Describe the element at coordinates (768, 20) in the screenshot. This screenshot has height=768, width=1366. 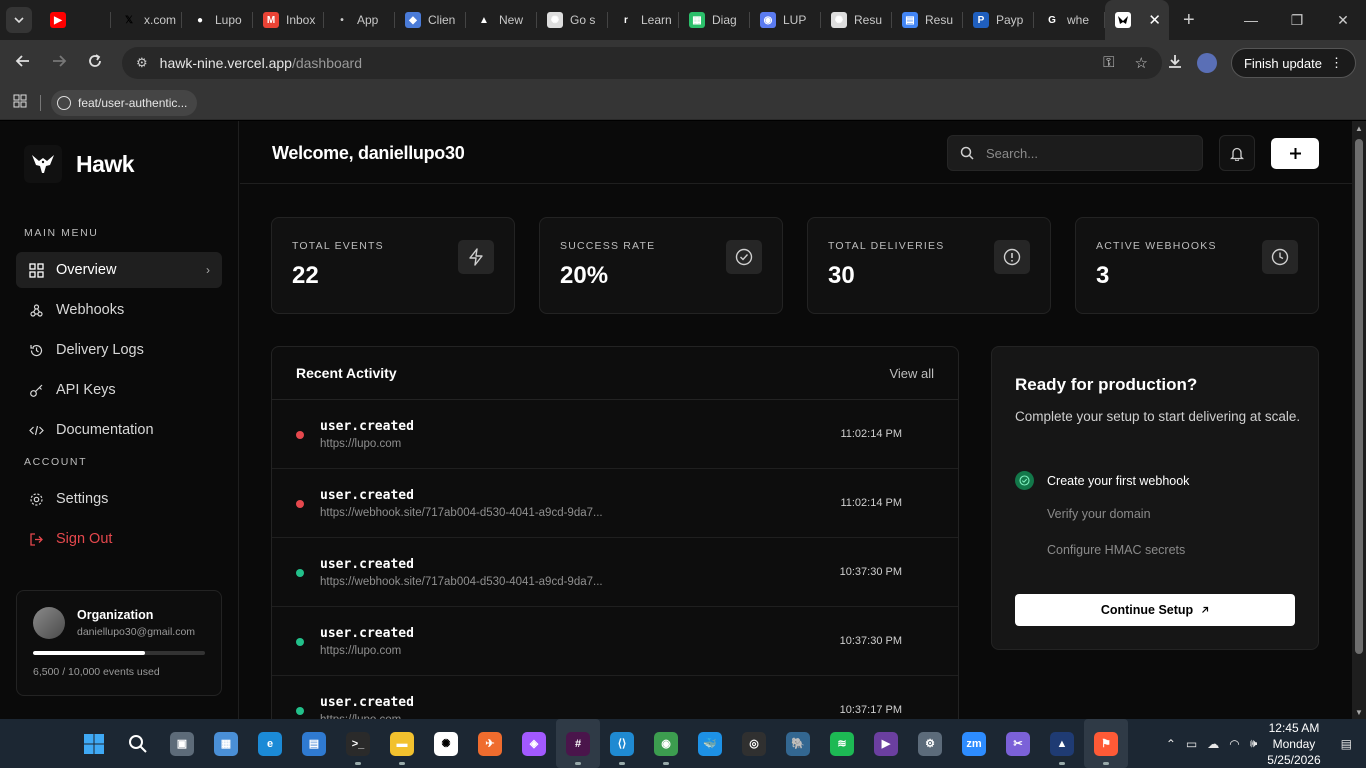
I see `circle-icon: ◉` at that location.